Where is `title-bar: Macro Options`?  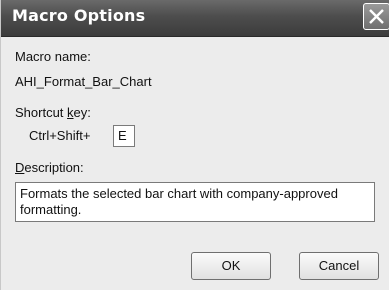
title-bar: Macro Options is located at coordinates (195, 18).